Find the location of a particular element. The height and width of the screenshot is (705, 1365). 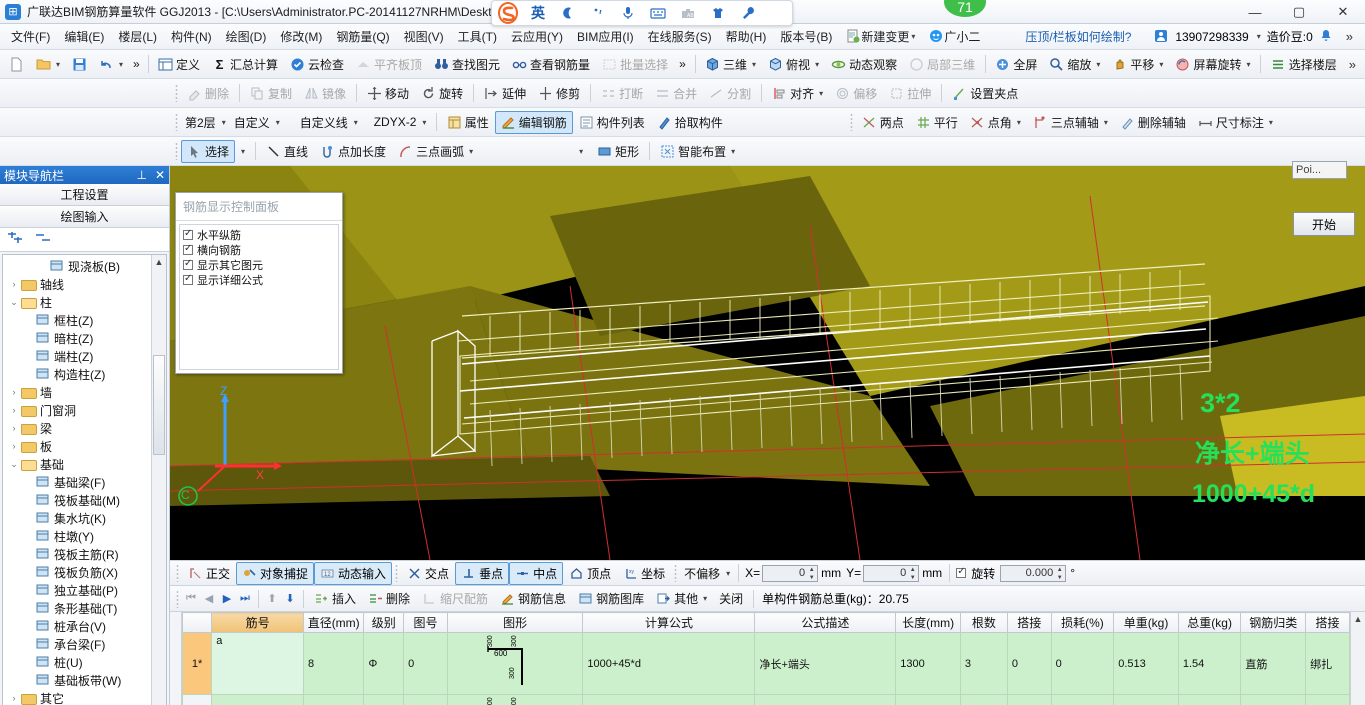

tree-item-folder: ⌄ 柱 is located at coordinates (84, 302).